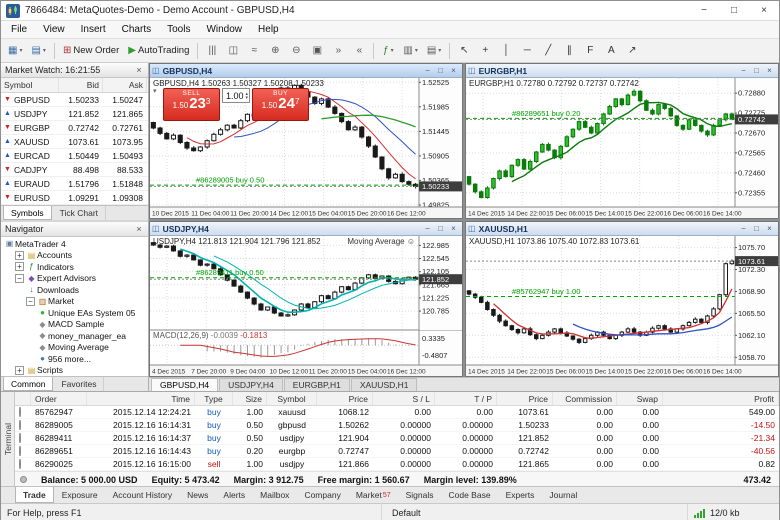 This screenshot has height=520, width=780. Describe the element at coordinates (74, 156) in the screenshot. I see `market-watch-row: ▲ EURCAD 1.50449 1.50493` at that location.